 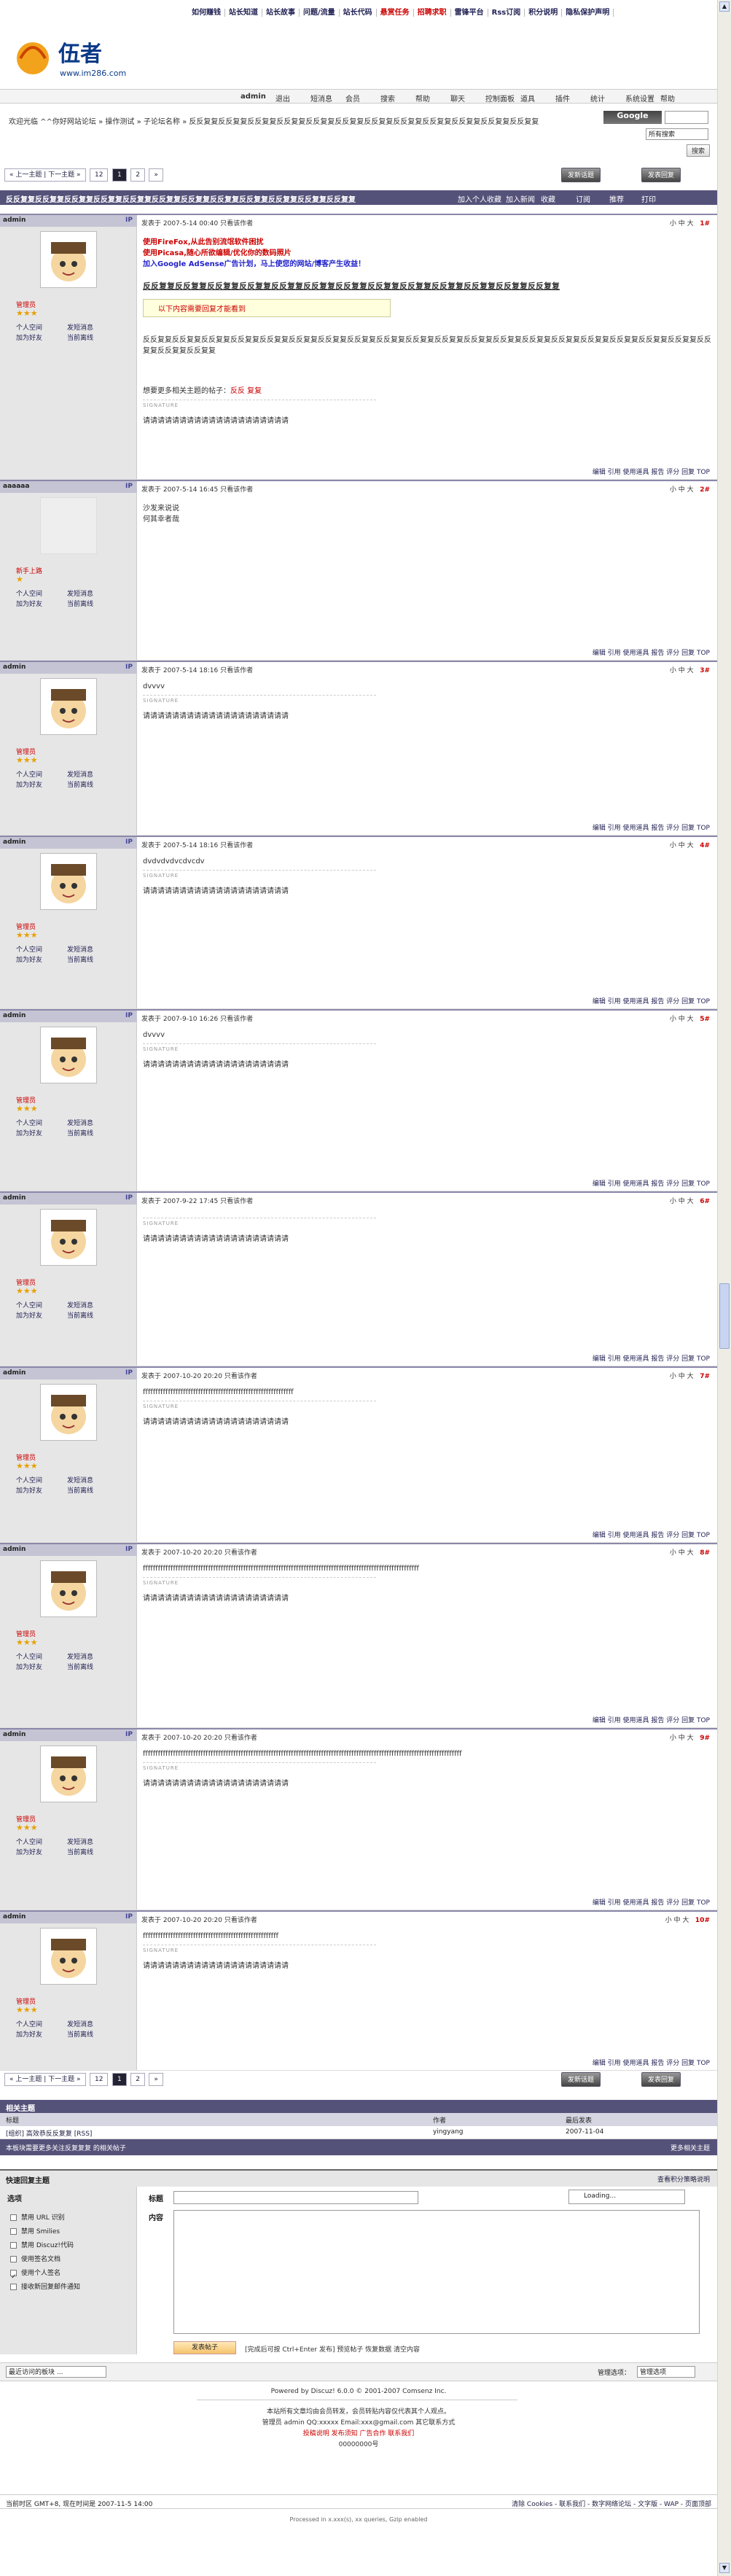 I want to click on nav-item: 控制面板, so click(x=500, y=98).